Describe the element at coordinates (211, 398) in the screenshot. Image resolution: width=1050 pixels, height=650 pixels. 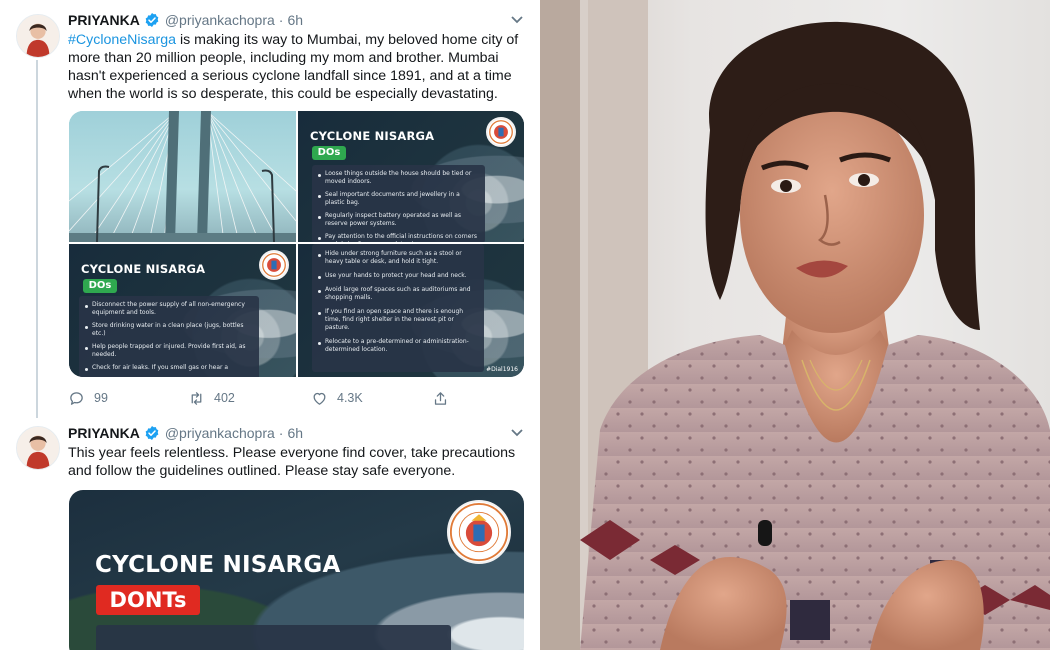
I see `retweet-button: 402` at that location.